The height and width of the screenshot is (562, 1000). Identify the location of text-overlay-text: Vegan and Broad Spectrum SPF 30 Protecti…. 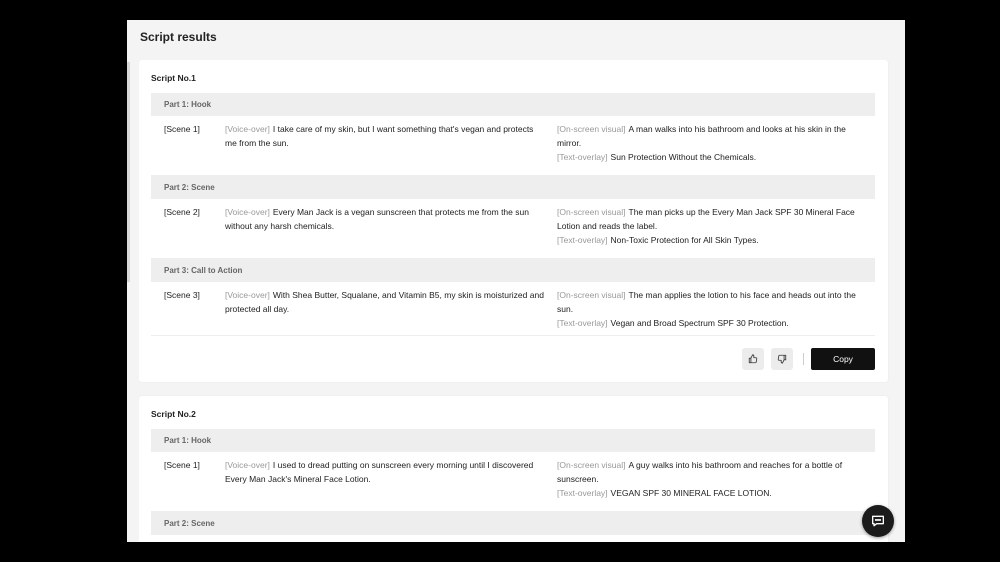
(699, 323).